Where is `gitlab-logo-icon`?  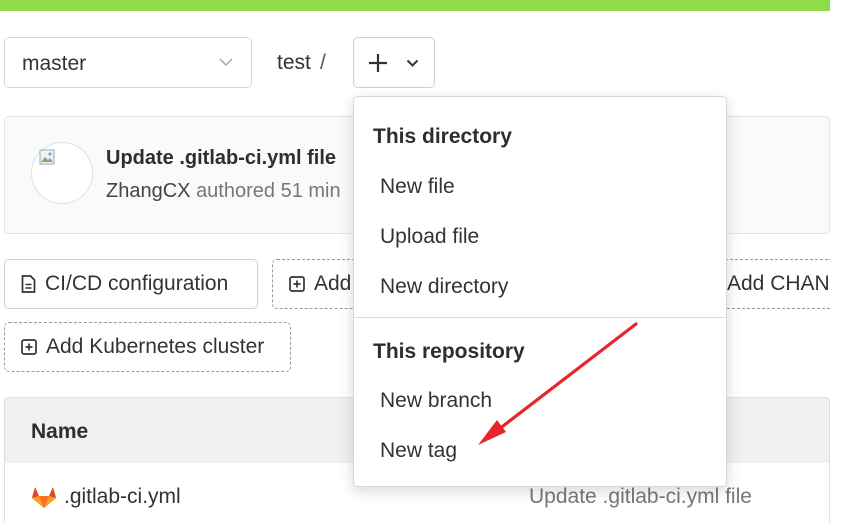 gitlab-logo-icon is located at coordinates (44, 497).